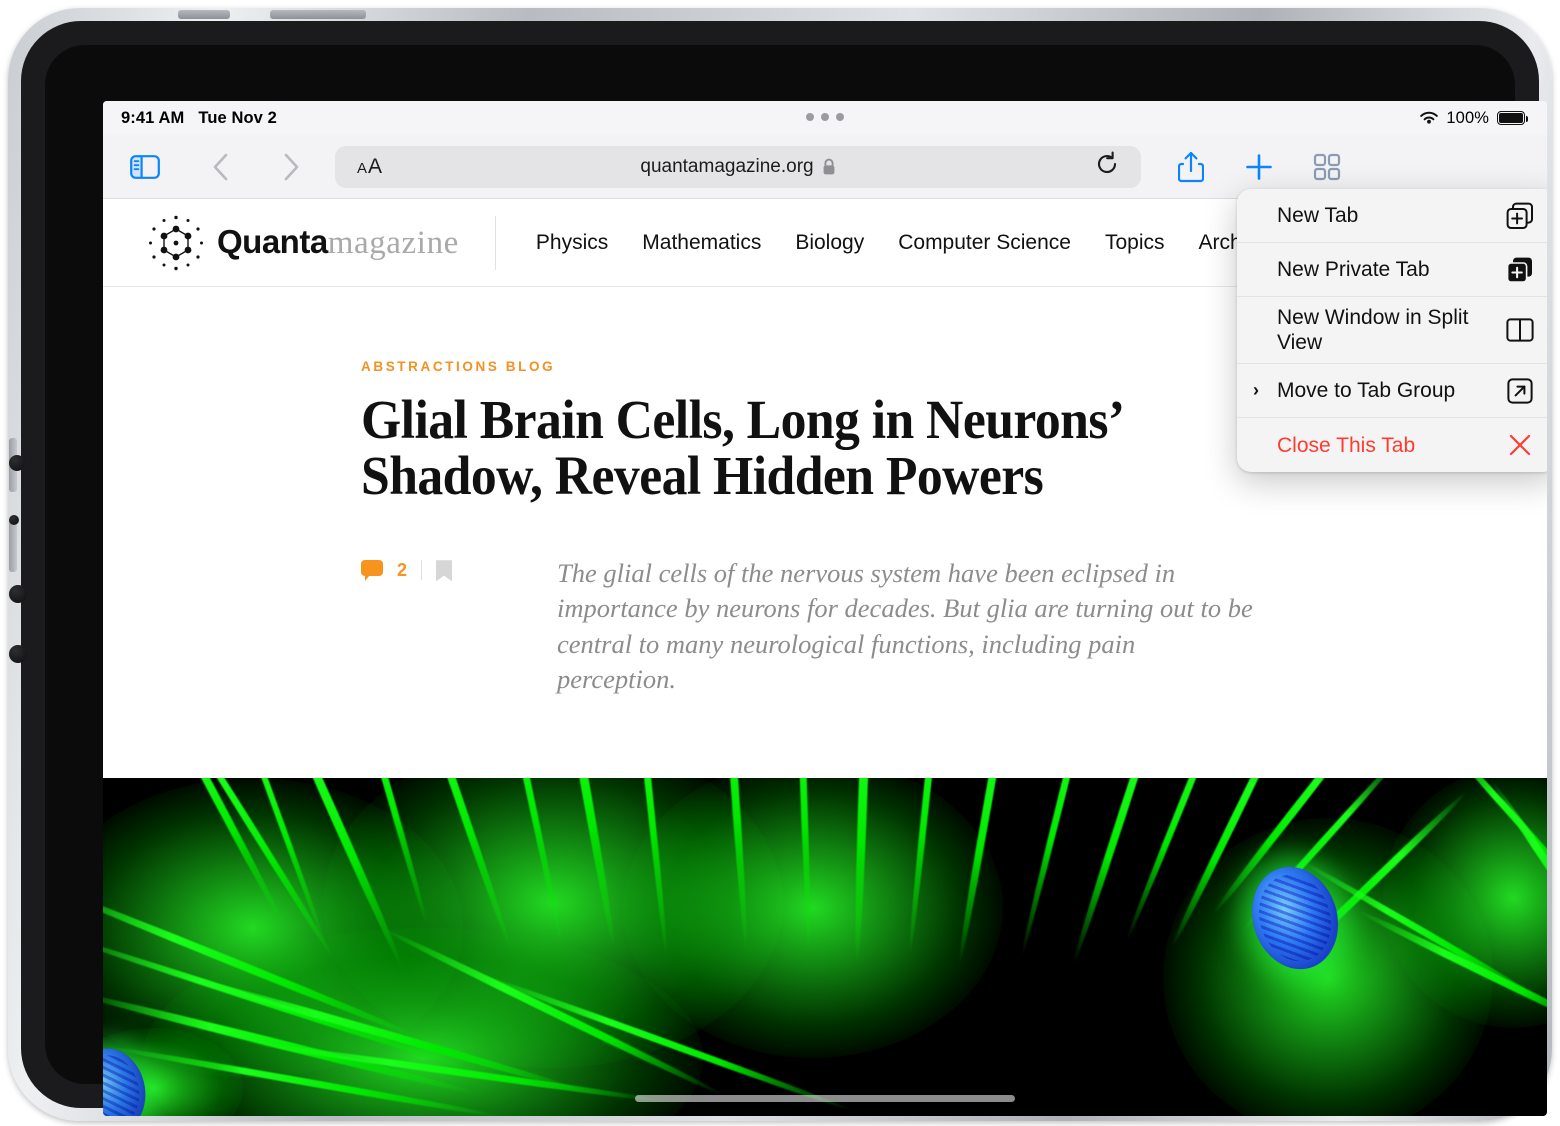 Image resolution: width=1560 pixels, height=1126 pixels. What do you see at coordinates (829, 243) in the screenshot?
I see `nav-item-biology: Biology` at bounding box center [829, 243].